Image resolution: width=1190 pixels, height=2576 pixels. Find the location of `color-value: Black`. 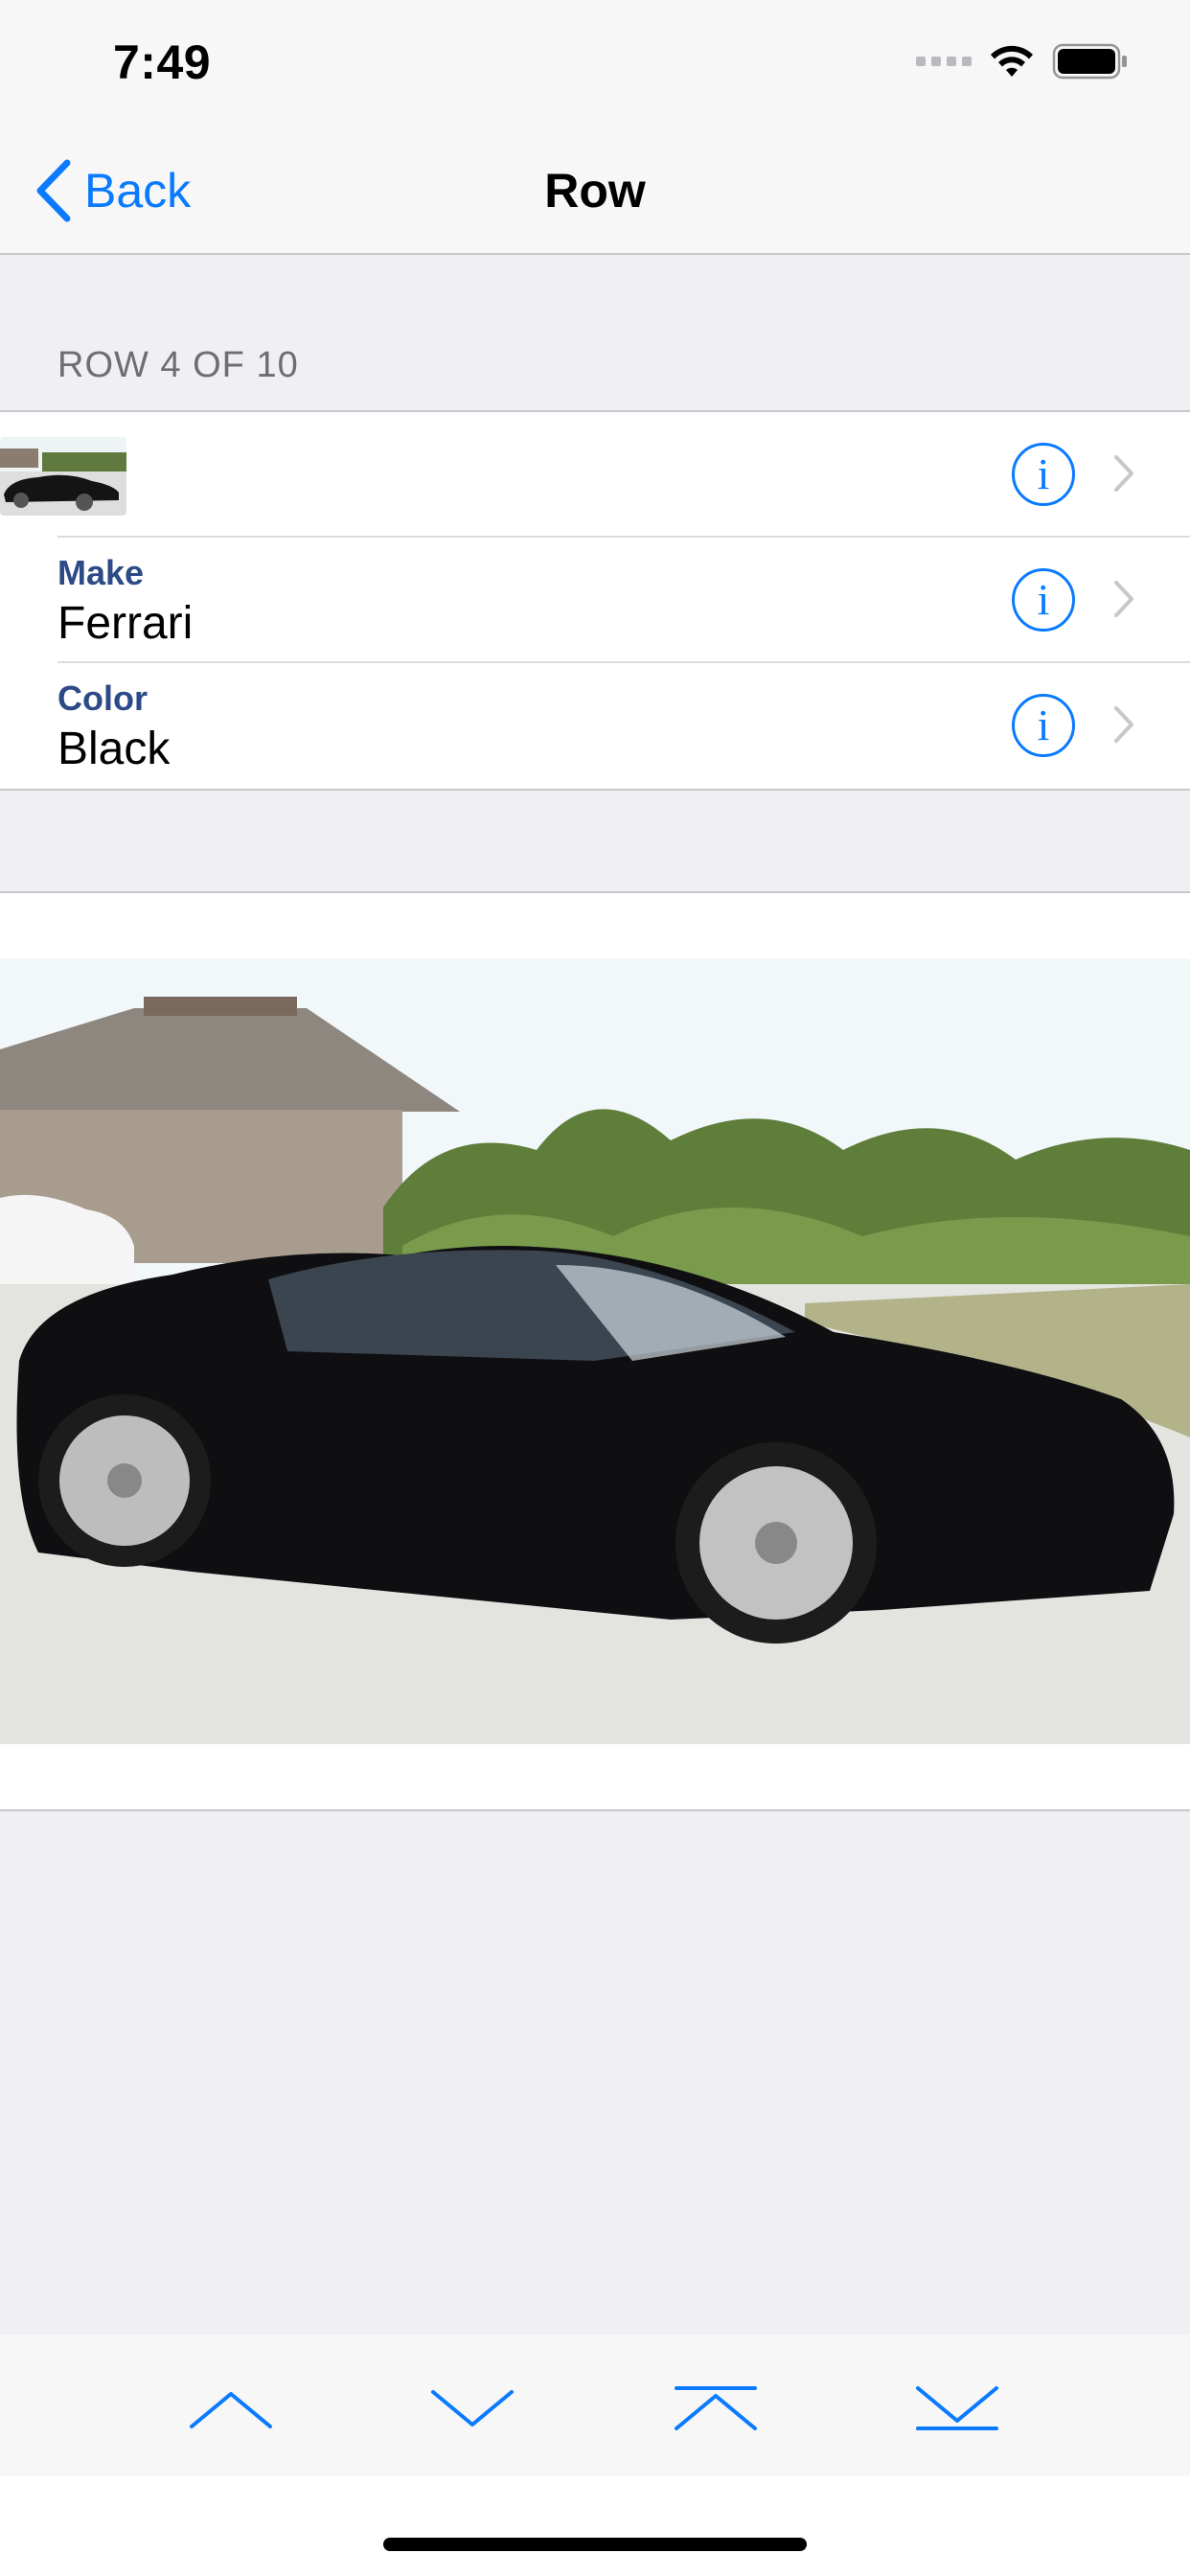

color-value: Black is located at coordinates (114, 749).